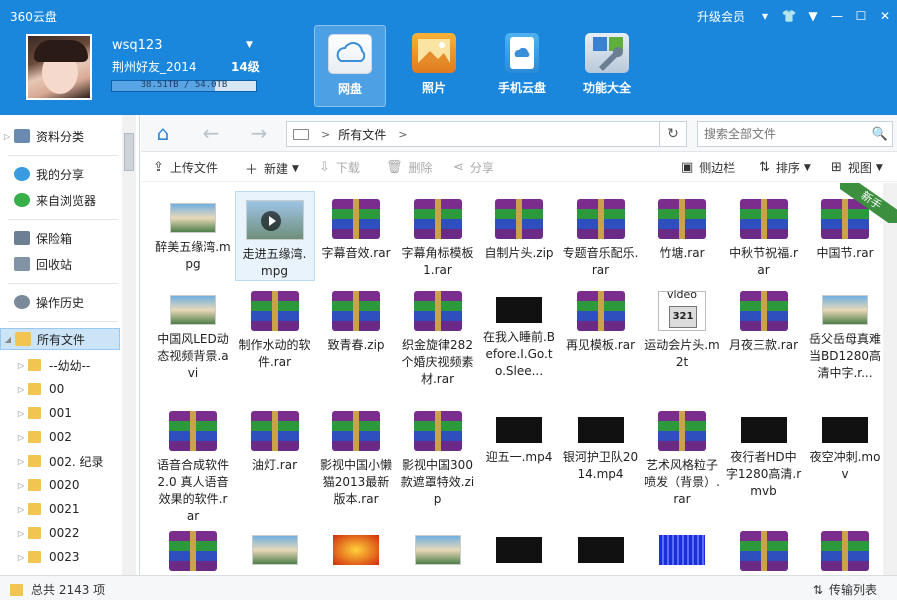 The height and width of the screenshot is (600, 897). I want to click on tab-tools: 功能大全, so click(607, 66).